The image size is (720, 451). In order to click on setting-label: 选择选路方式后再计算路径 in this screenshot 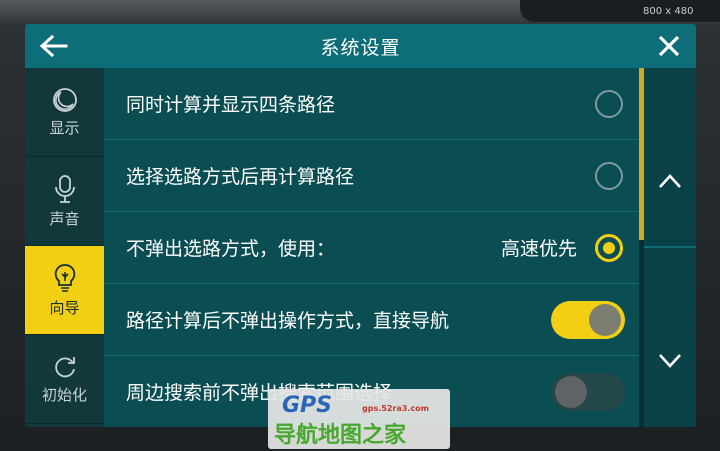, I will do `click(240, 177)`.